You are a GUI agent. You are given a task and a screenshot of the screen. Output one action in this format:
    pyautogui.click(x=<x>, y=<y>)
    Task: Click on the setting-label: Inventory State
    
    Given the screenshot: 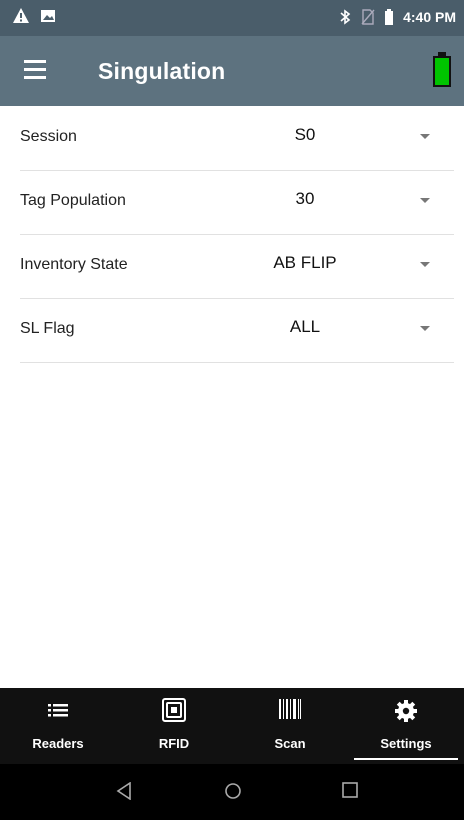 What is the action you would take?
    pyautogui.click(x=74, y=264)
    